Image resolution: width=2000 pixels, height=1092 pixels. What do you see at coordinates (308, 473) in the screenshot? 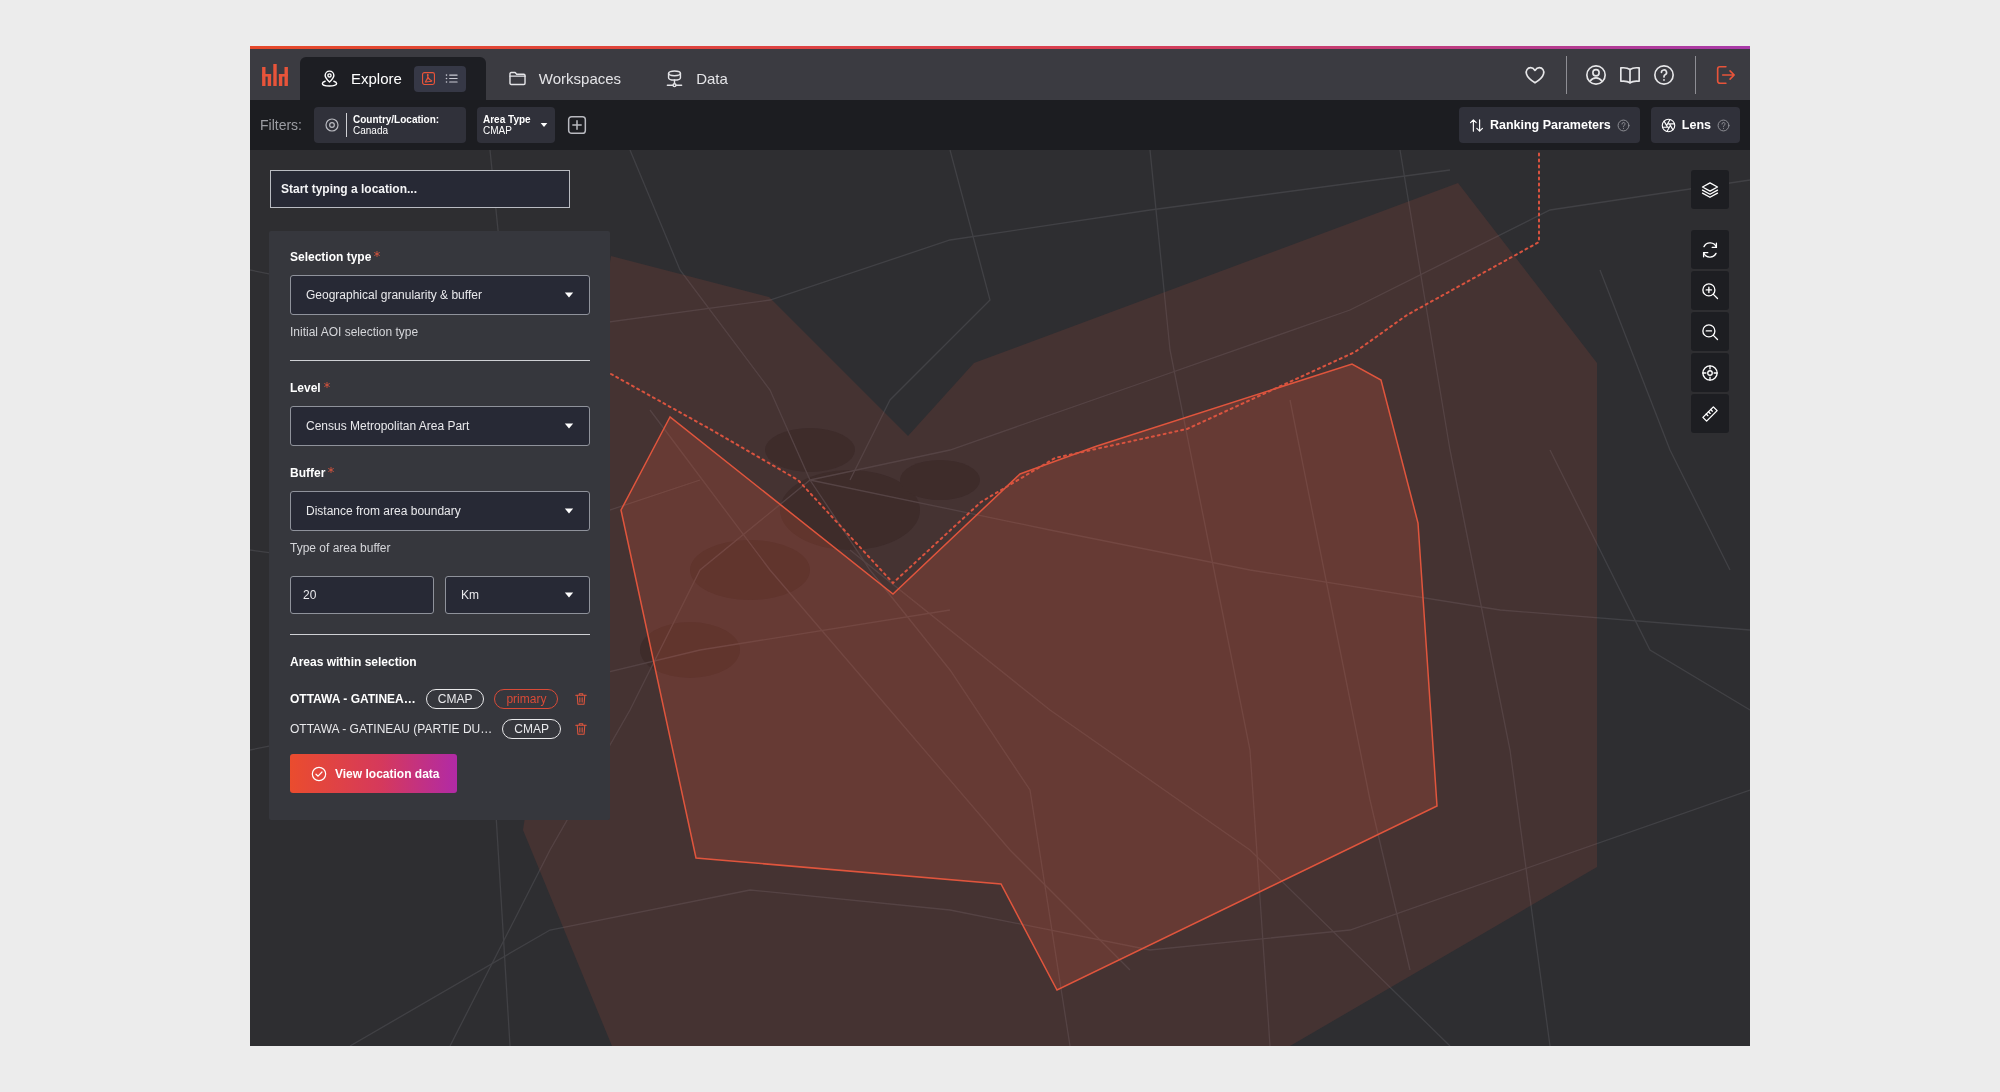
I see `field-label: Buffer` at bounding box center [308, 473].